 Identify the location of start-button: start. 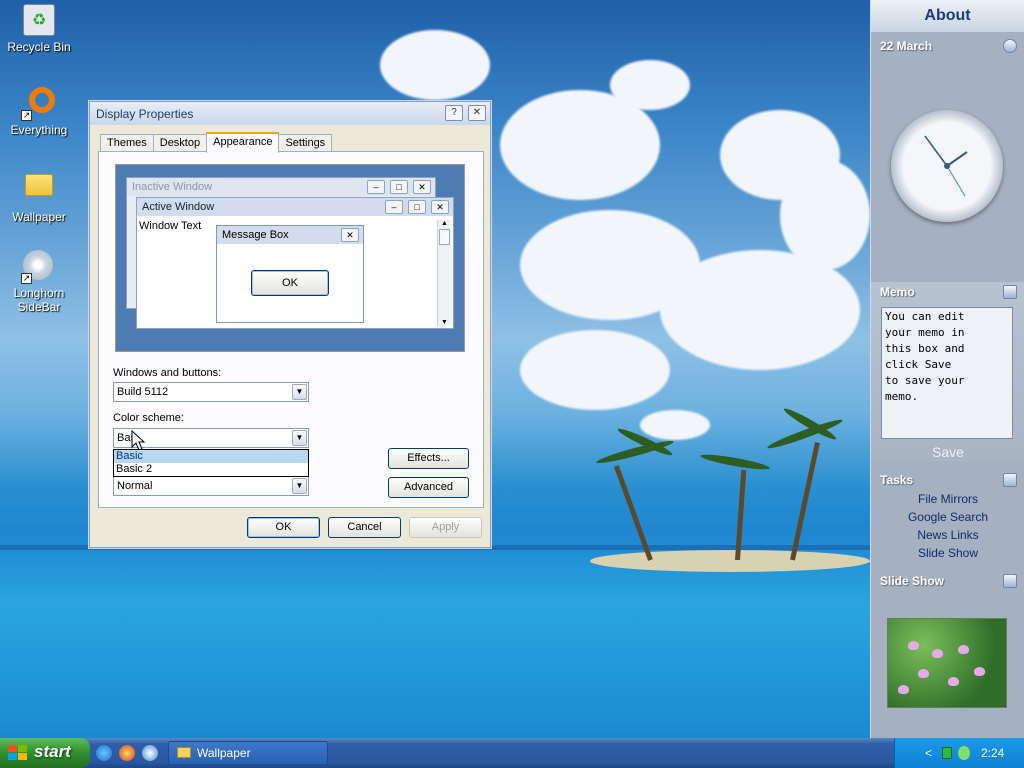
(45, 753).